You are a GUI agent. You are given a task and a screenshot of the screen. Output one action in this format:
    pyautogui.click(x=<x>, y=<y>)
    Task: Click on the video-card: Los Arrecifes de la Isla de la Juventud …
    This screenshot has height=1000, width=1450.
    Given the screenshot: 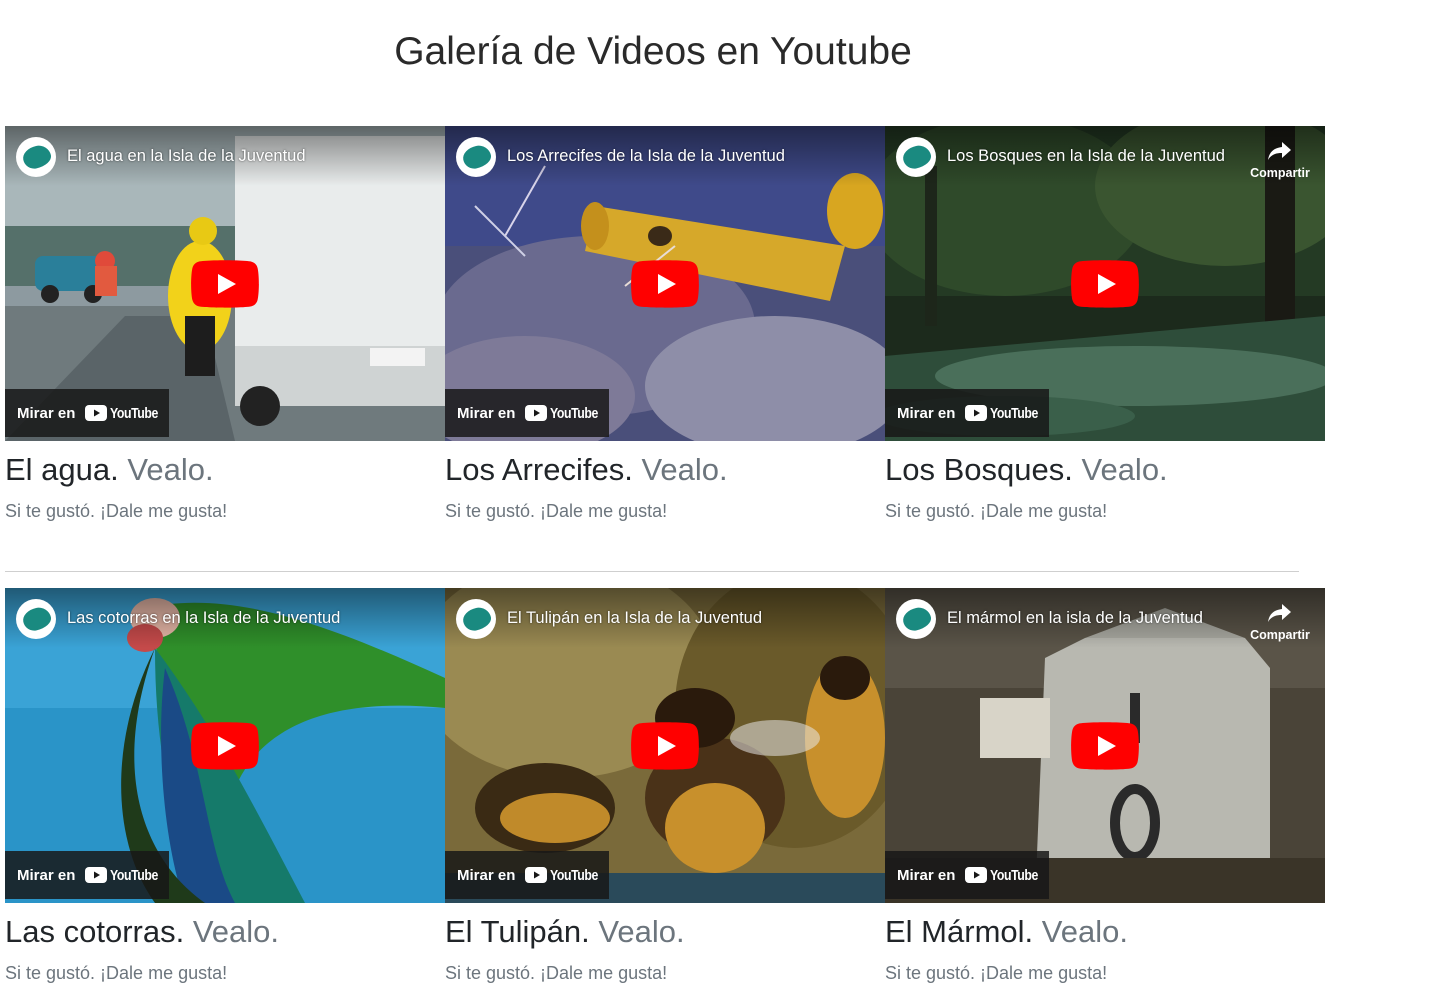 What is the action you would take?
    pyautogui.click(x=665, y=336)
    